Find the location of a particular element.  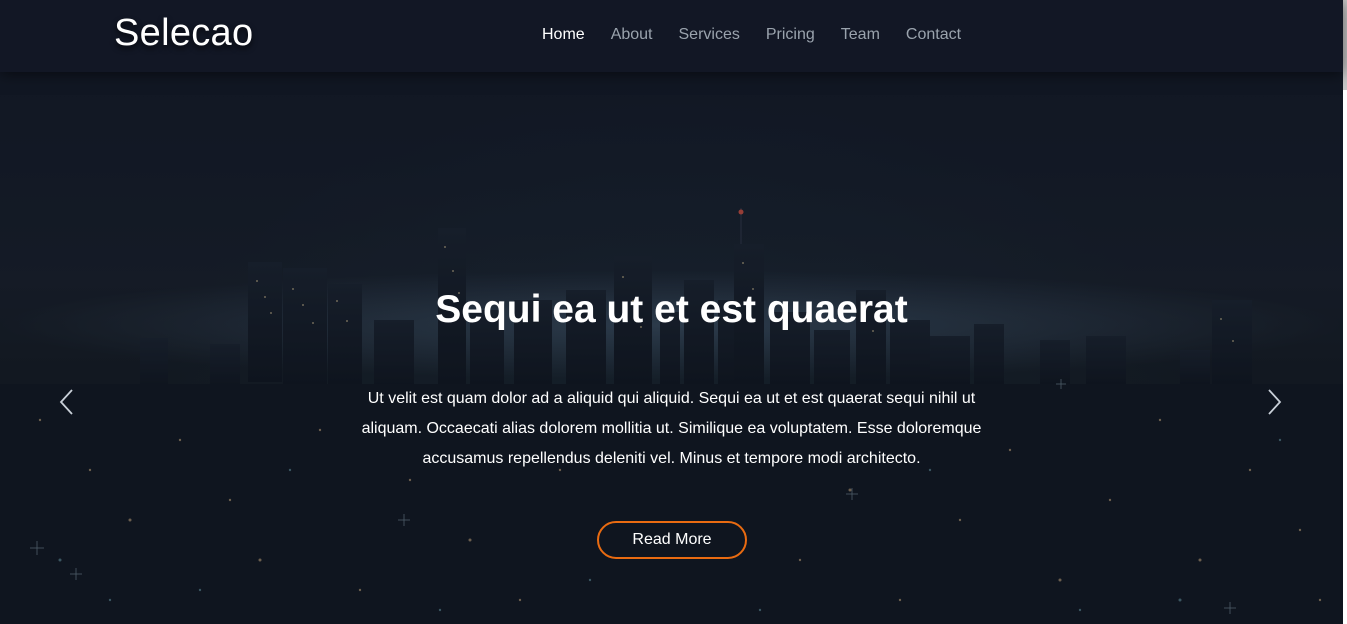

carousel-prev-button is located at coordinates (68, 402).